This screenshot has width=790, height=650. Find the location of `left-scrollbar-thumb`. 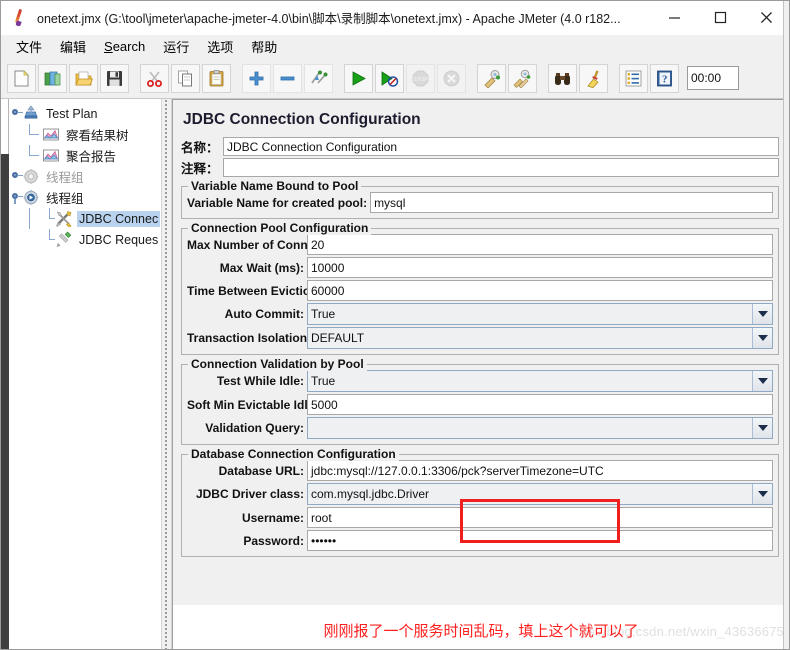

left-scrollbar-thumb is located at coordinates (5, 126).